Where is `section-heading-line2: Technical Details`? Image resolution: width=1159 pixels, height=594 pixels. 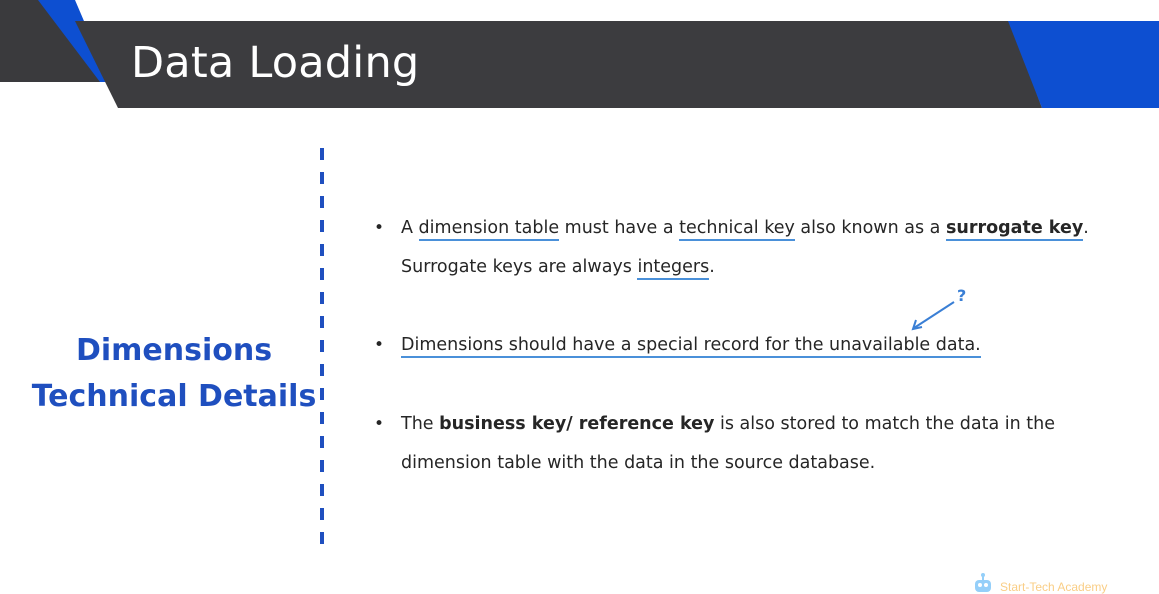
section-heading-line2: Technical Details is located at coordinates (174, 396).